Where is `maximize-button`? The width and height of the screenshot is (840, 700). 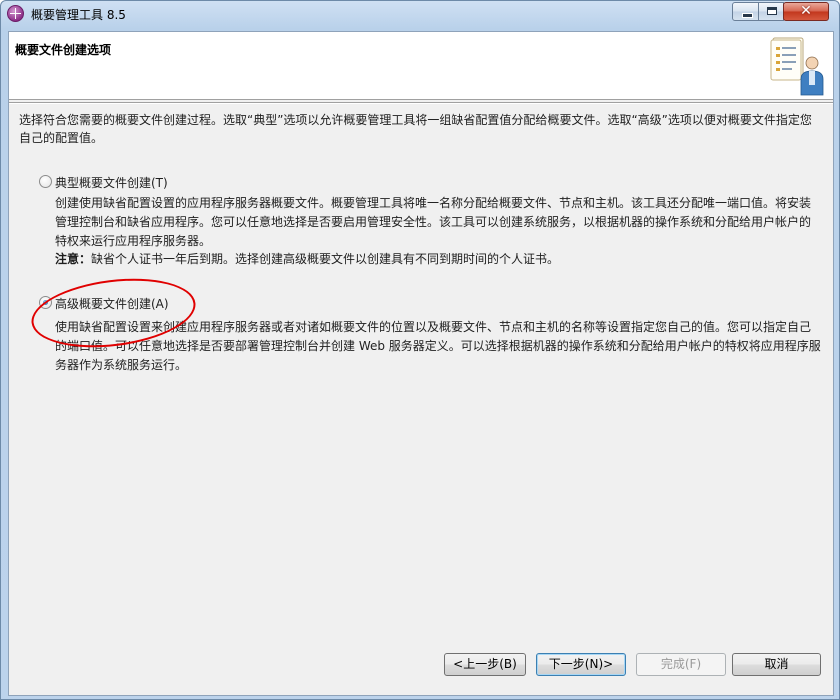 maximize-button is located at coordinates (771, 11).